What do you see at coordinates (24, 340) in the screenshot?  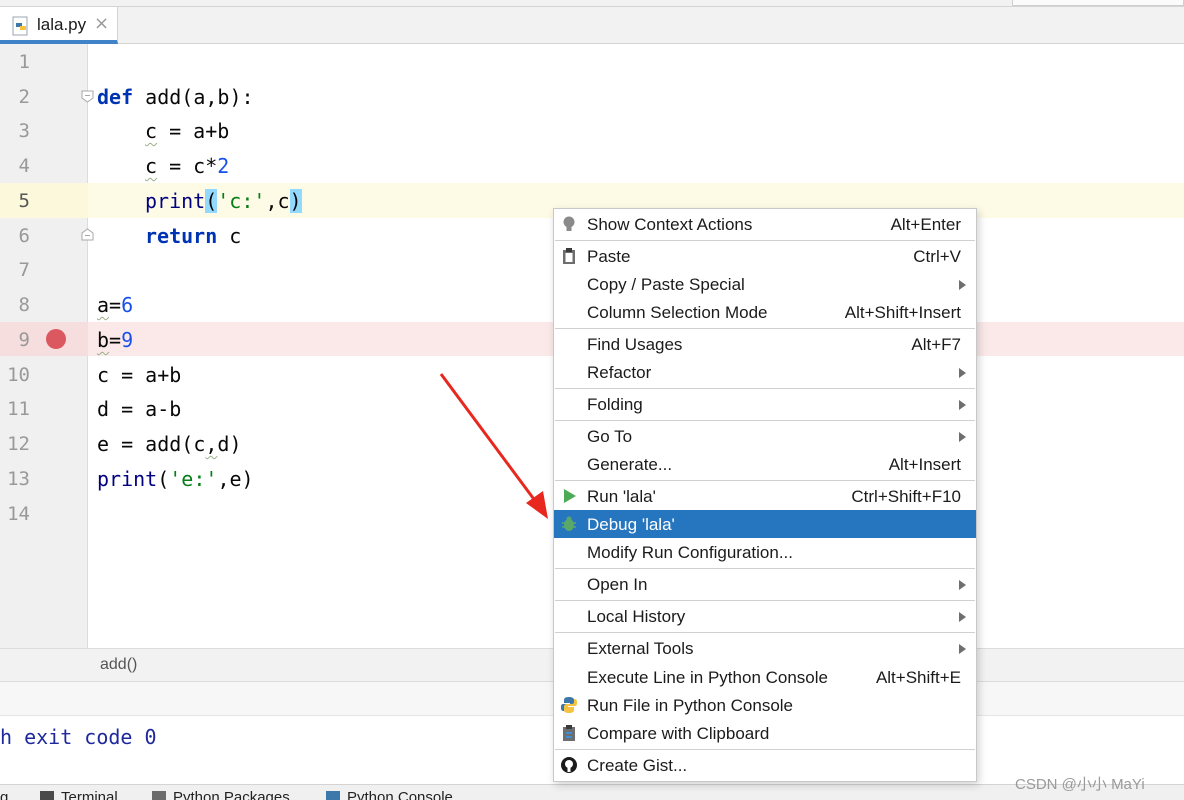 I see `line-number: 9` at bounding box center [24, 340].